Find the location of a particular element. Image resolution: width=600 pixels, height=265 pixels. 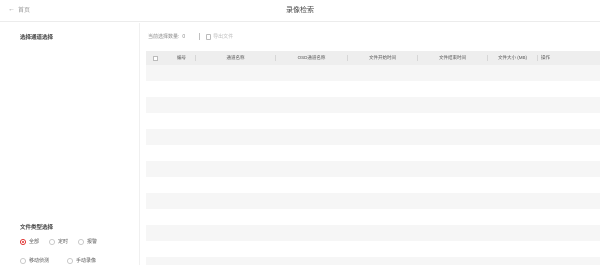

column-header-index: 编号 is located at coordinates (182, 58).